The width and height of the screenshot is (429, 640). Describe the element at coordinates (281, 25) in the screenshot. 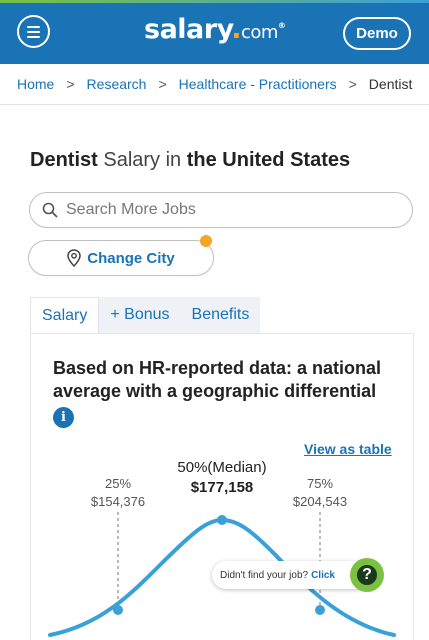

I see `logo-reg: ®` at that location.